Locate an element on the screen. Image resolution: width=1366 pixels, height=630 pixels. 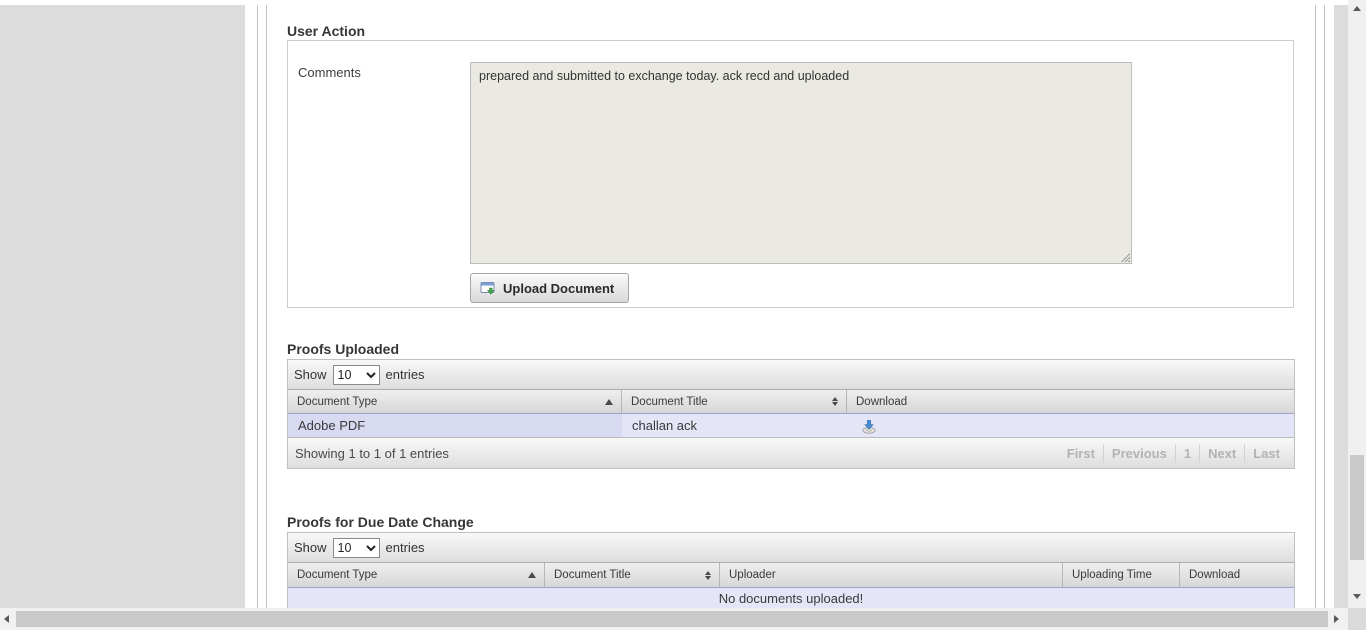
pagination: First Previous 1 Next Last is located at coordinates (1173, 453).